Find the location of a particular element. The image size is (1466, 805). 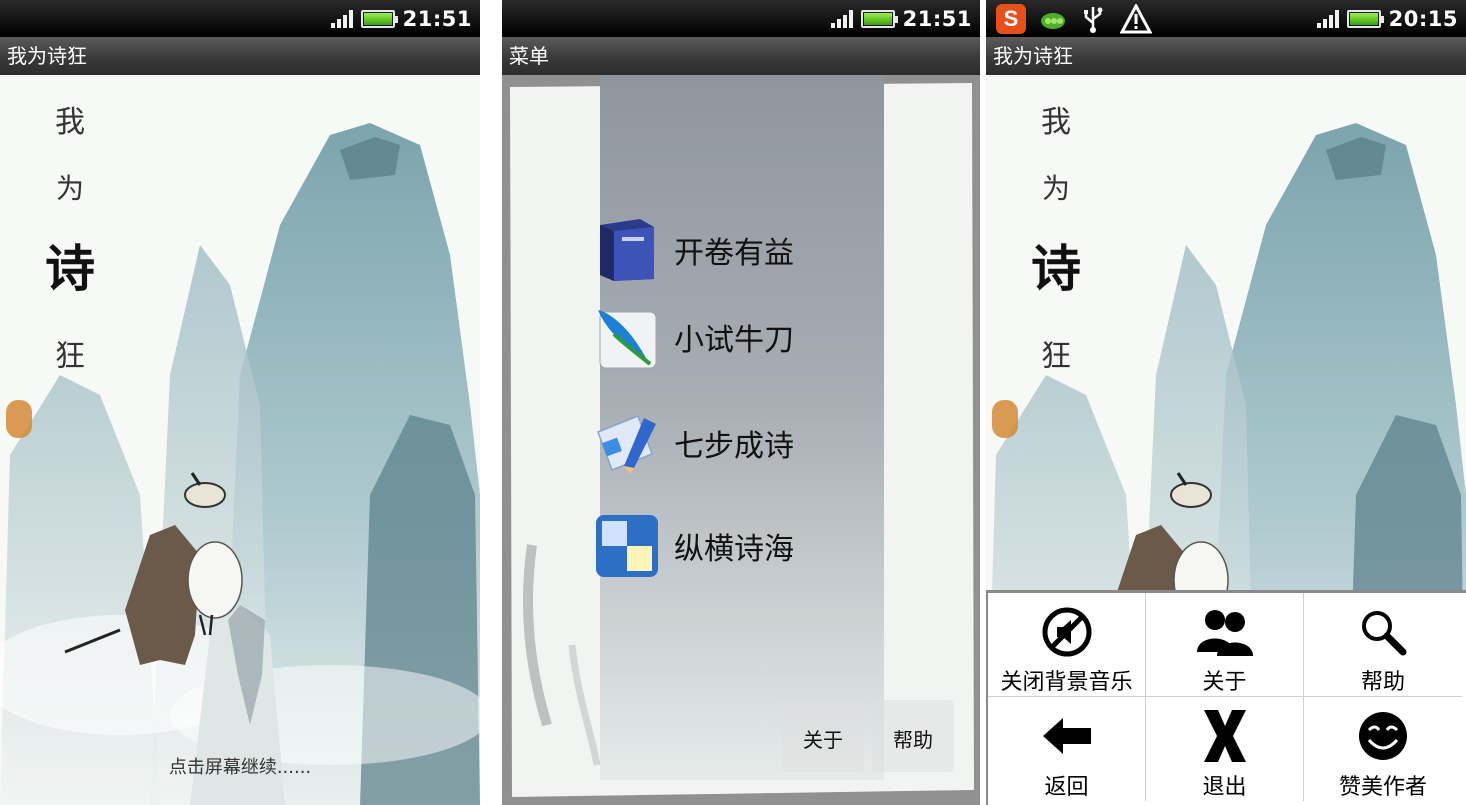

option-help: 帮助 is located at coordinates (1383, 645).